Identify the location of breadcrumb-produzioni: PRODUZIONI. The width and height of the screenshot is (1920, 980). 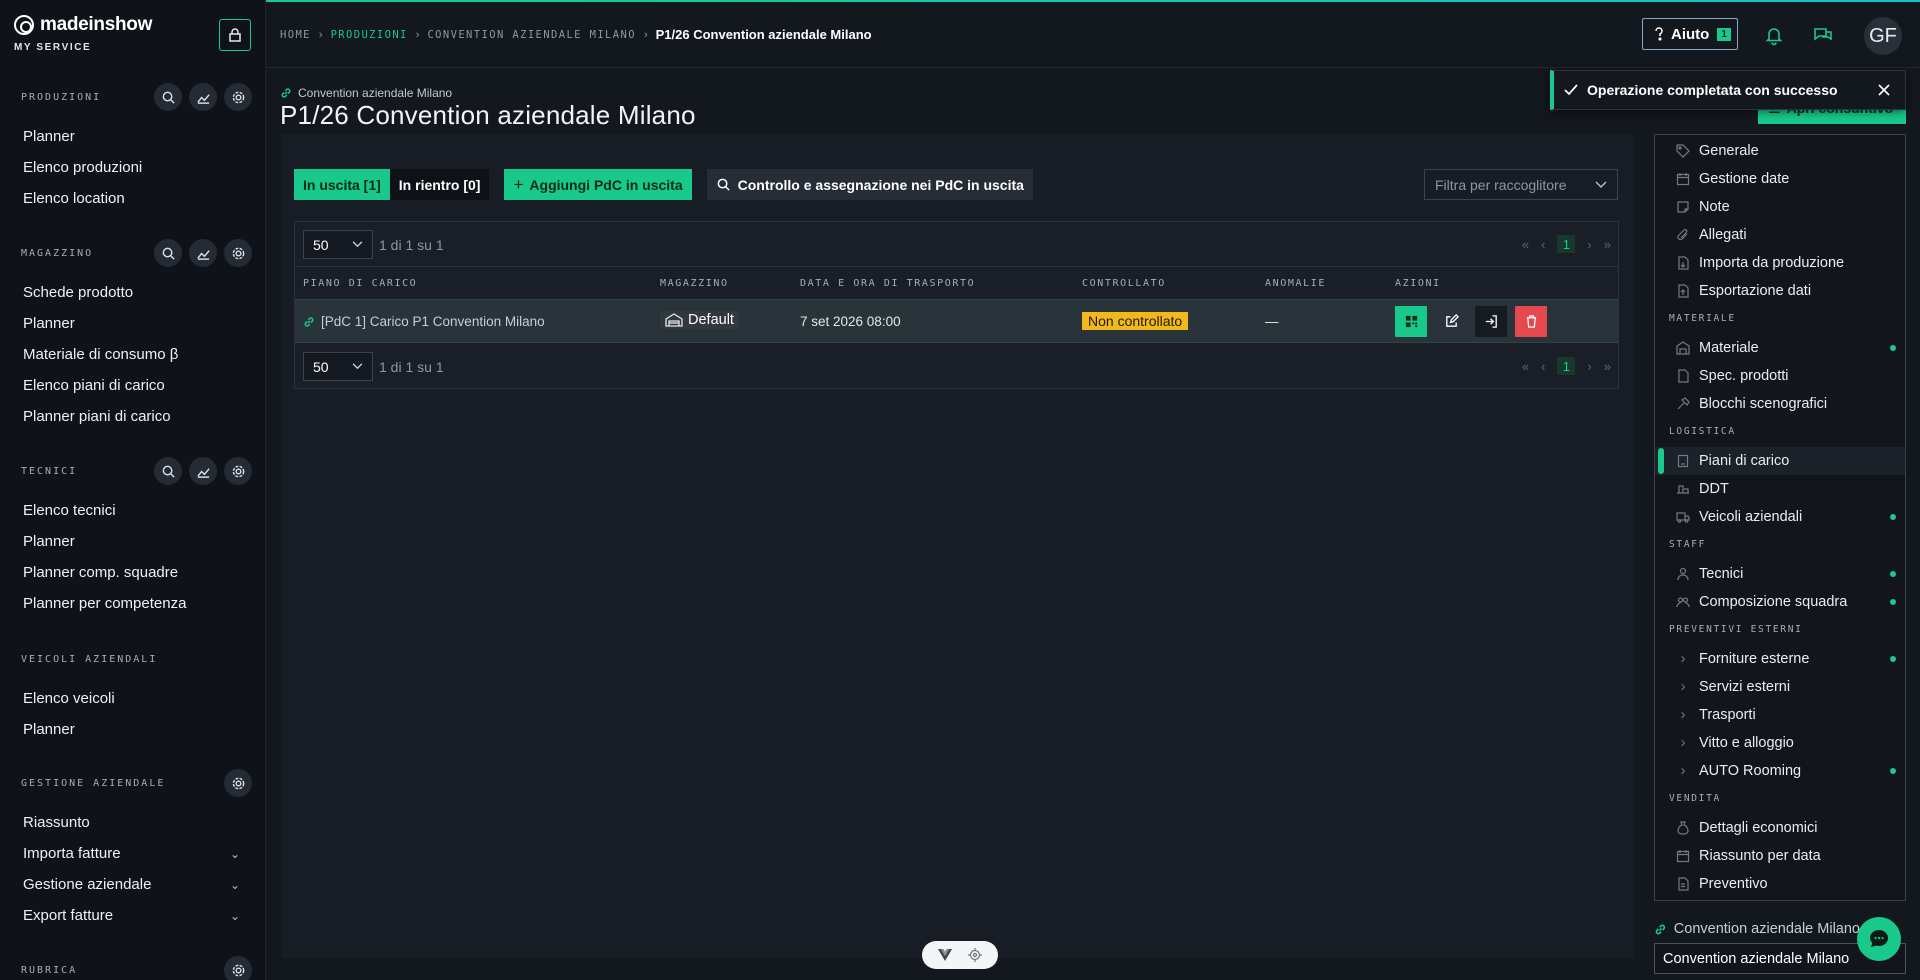
(369, 35).